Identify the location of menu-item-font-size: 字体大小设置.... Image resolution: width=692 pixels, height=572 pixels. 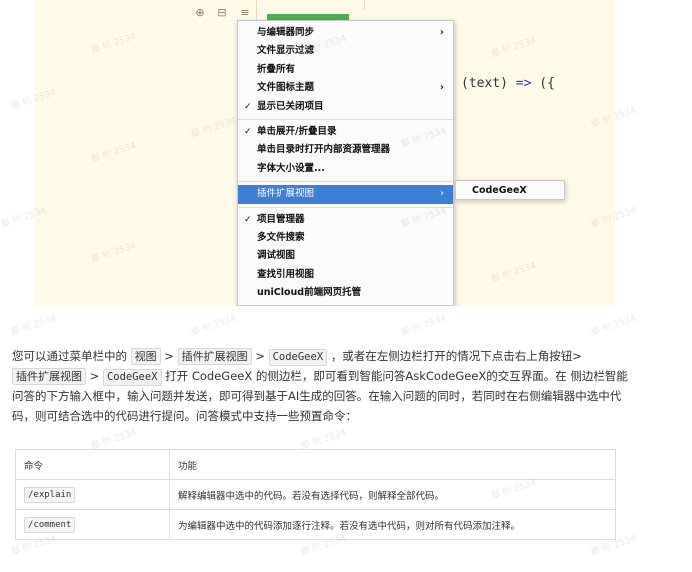
(345, 169).